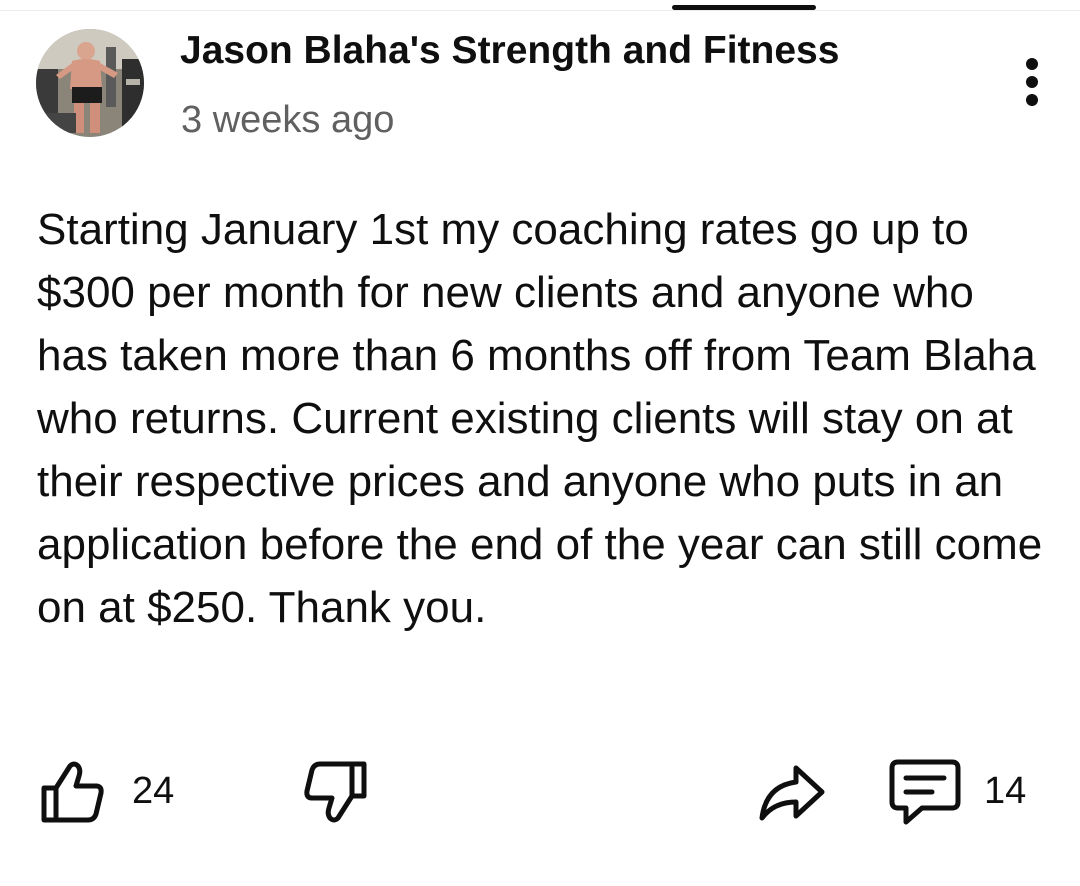 The image size is (1080, 886). I want to click on like-button, so click(72, 792).